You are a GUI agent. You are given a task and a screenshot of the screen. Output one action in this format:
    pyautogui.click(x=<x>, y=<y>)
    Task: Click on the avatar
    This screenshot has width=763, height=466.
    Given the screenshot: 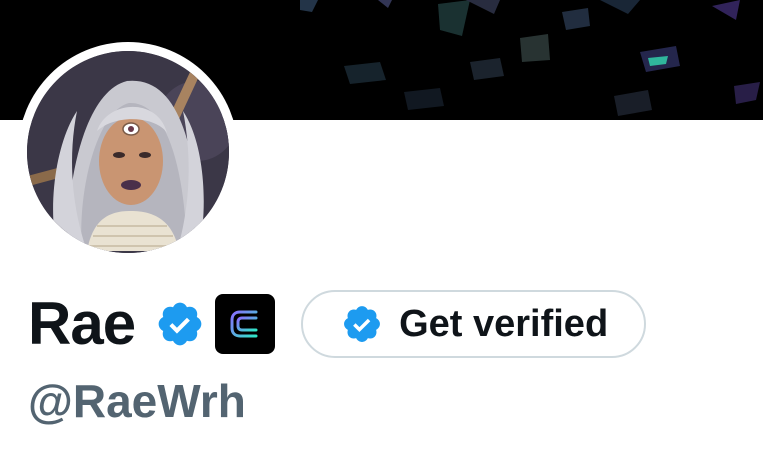 What is the action you would take?
    pyautogui.click(x=128, y=152)
    